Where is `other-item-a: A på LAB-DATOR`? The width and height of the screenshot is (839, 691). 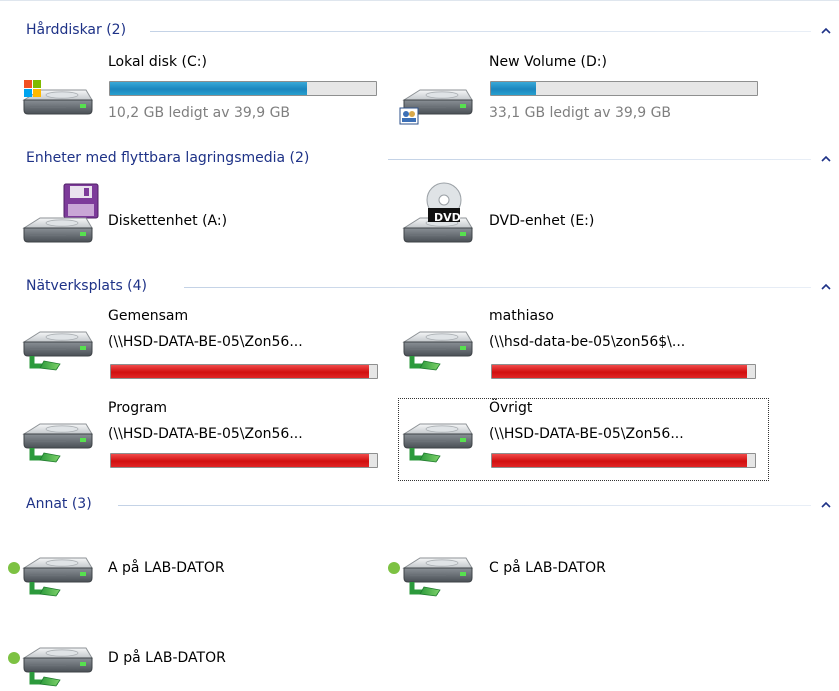
other-item-a: A på LAB-DATOR is located at coordinates (192, 575).